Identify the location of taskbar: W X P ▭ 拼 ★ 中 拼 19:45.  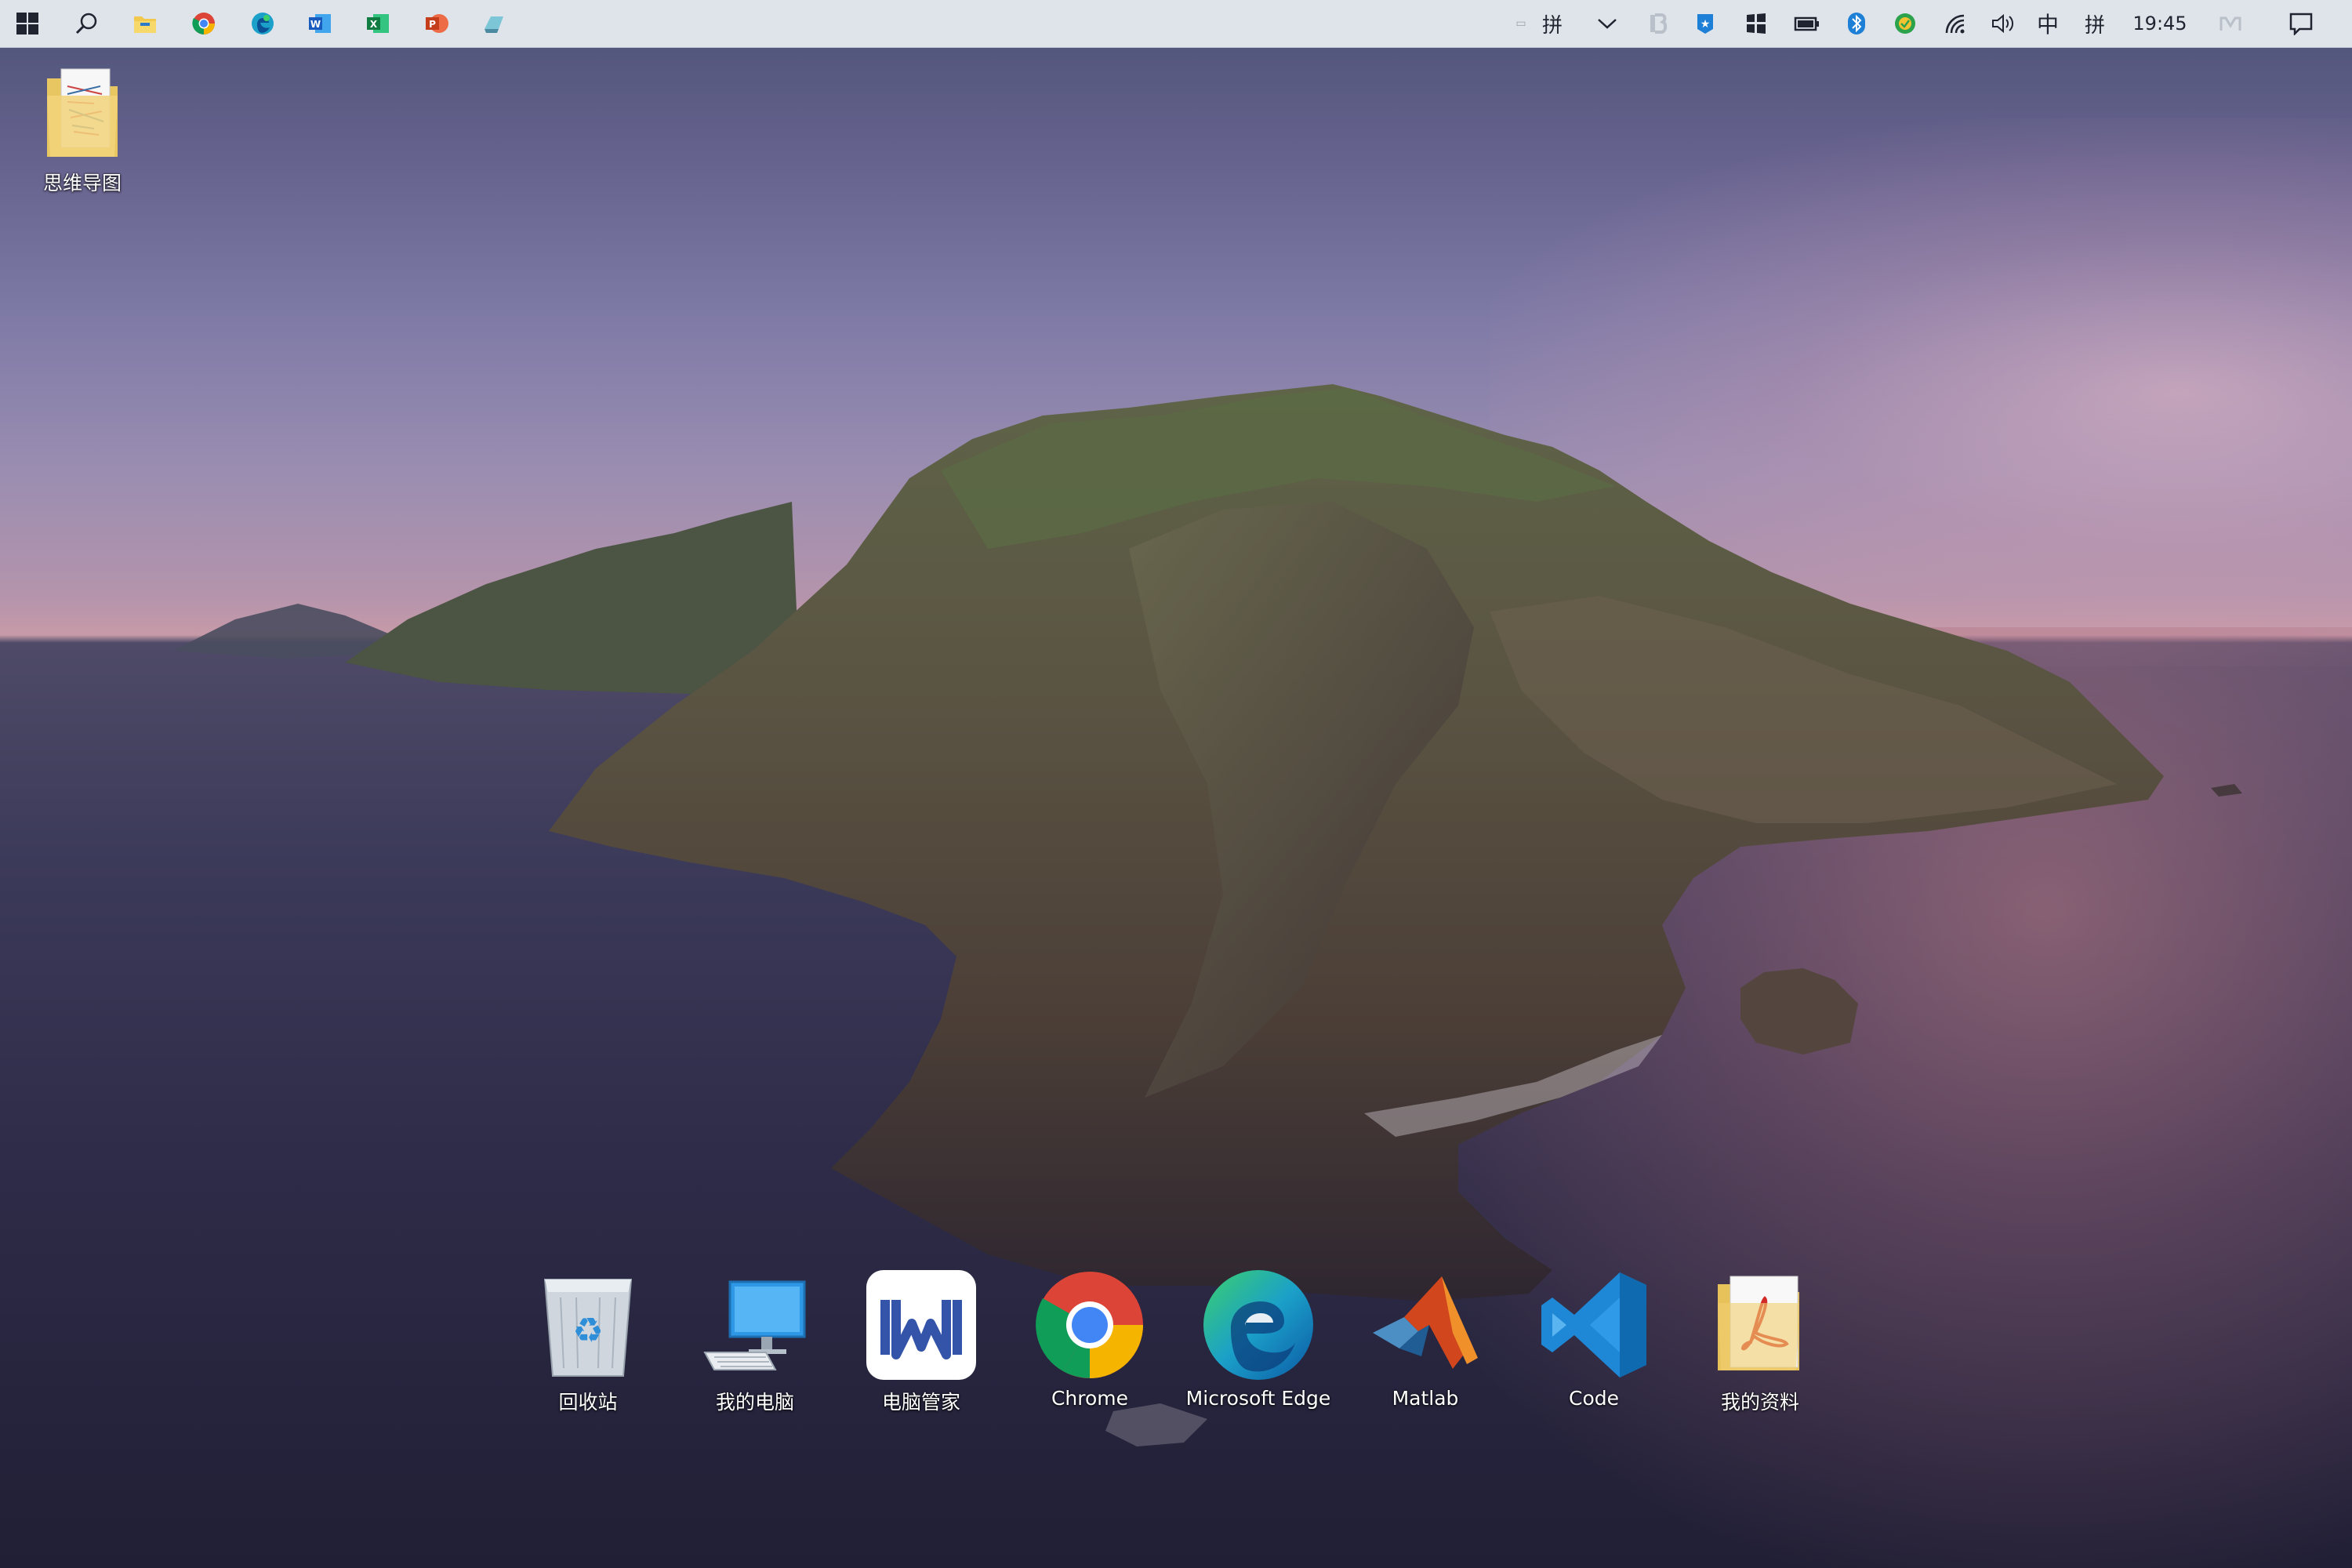
(1176, 24).